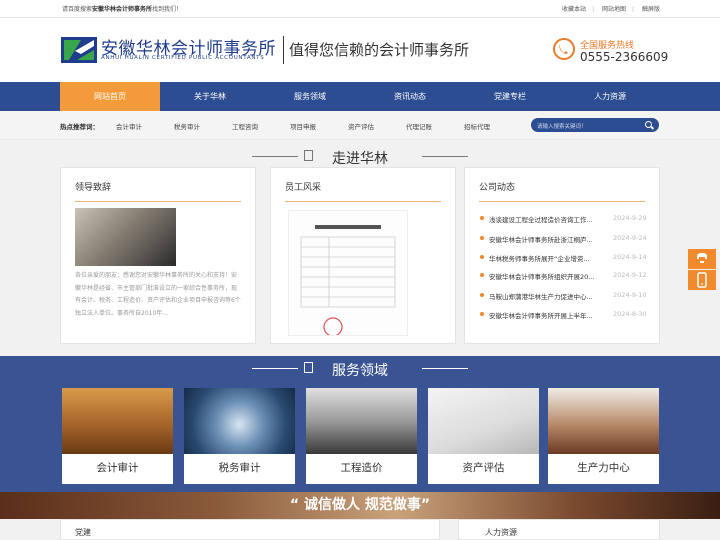 The image size is (720, 540). I want to click on nav-hr: 人力资源, so click(610, 96).